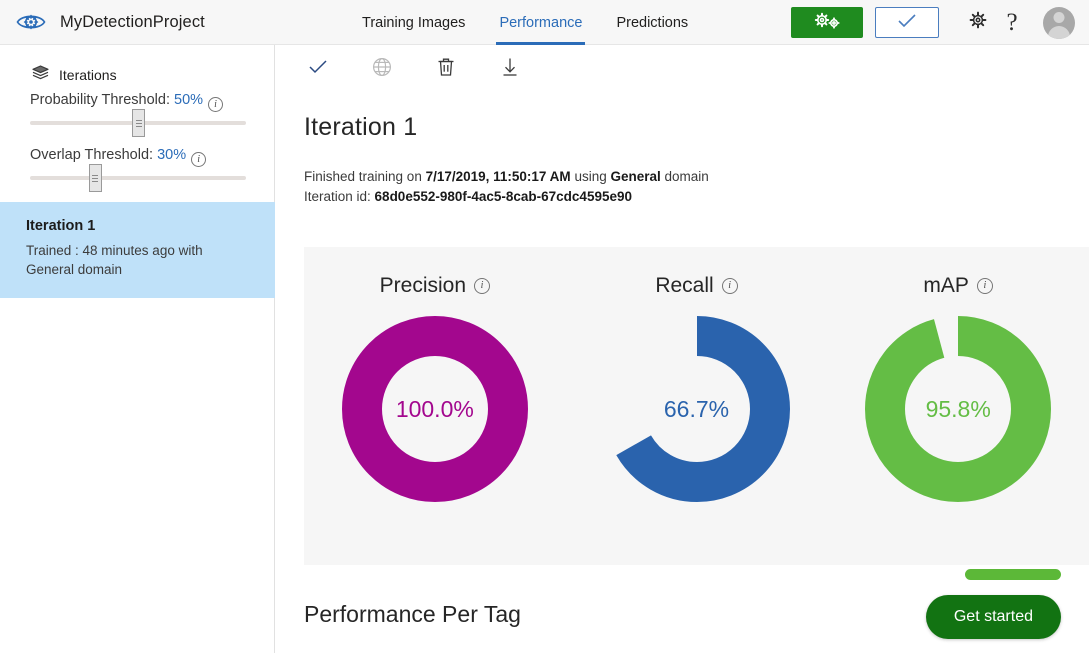 This screenshot has height=653, width=1089. What do you see at coordinates (132, 21) in the screenshot?
I see `project-title: MyDetectionProject` at bounding box center [132, 21].